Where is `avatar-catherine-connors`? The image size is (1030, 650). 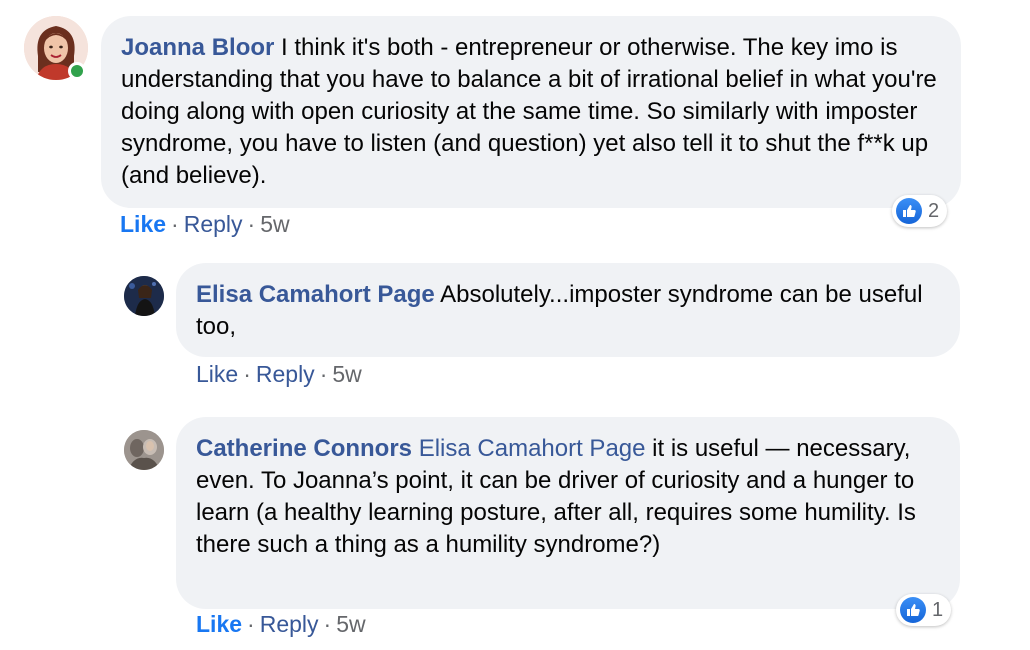 avatar-catherine-connors is located at coordinates (144, 450).